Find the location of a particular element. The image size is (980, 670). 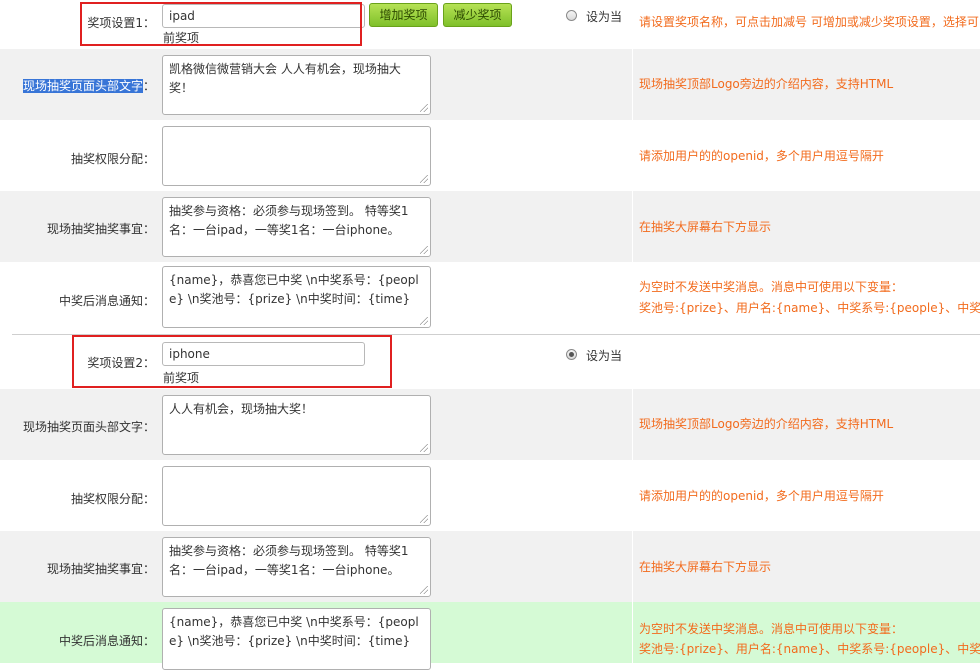

prize1-header-text-textarea: 凯格微信微营销大会 人人有机会，现场抽大奖！ is located at coordinates (296, 85).